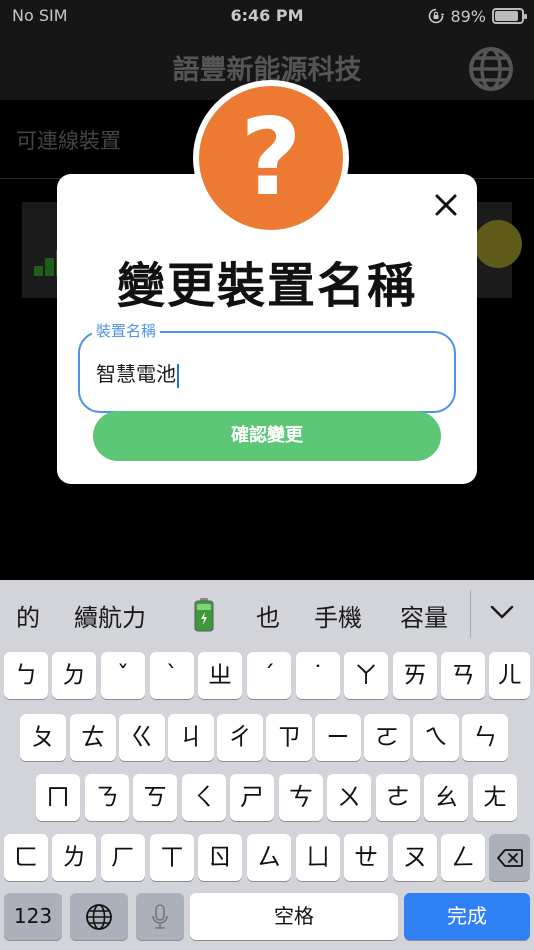 The width and height of the screenshot is (534, 950). I want to click on candidate-bar: 的 續航力 也 手機 容量, so click(267, 614).